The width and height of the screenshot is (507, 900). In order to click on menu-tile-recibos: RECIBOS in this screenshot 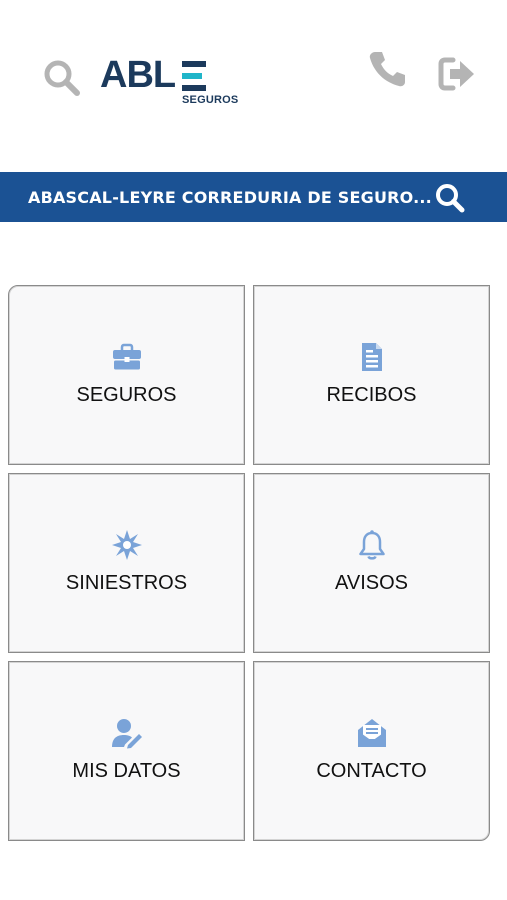, I will do `click(371, 375)`.